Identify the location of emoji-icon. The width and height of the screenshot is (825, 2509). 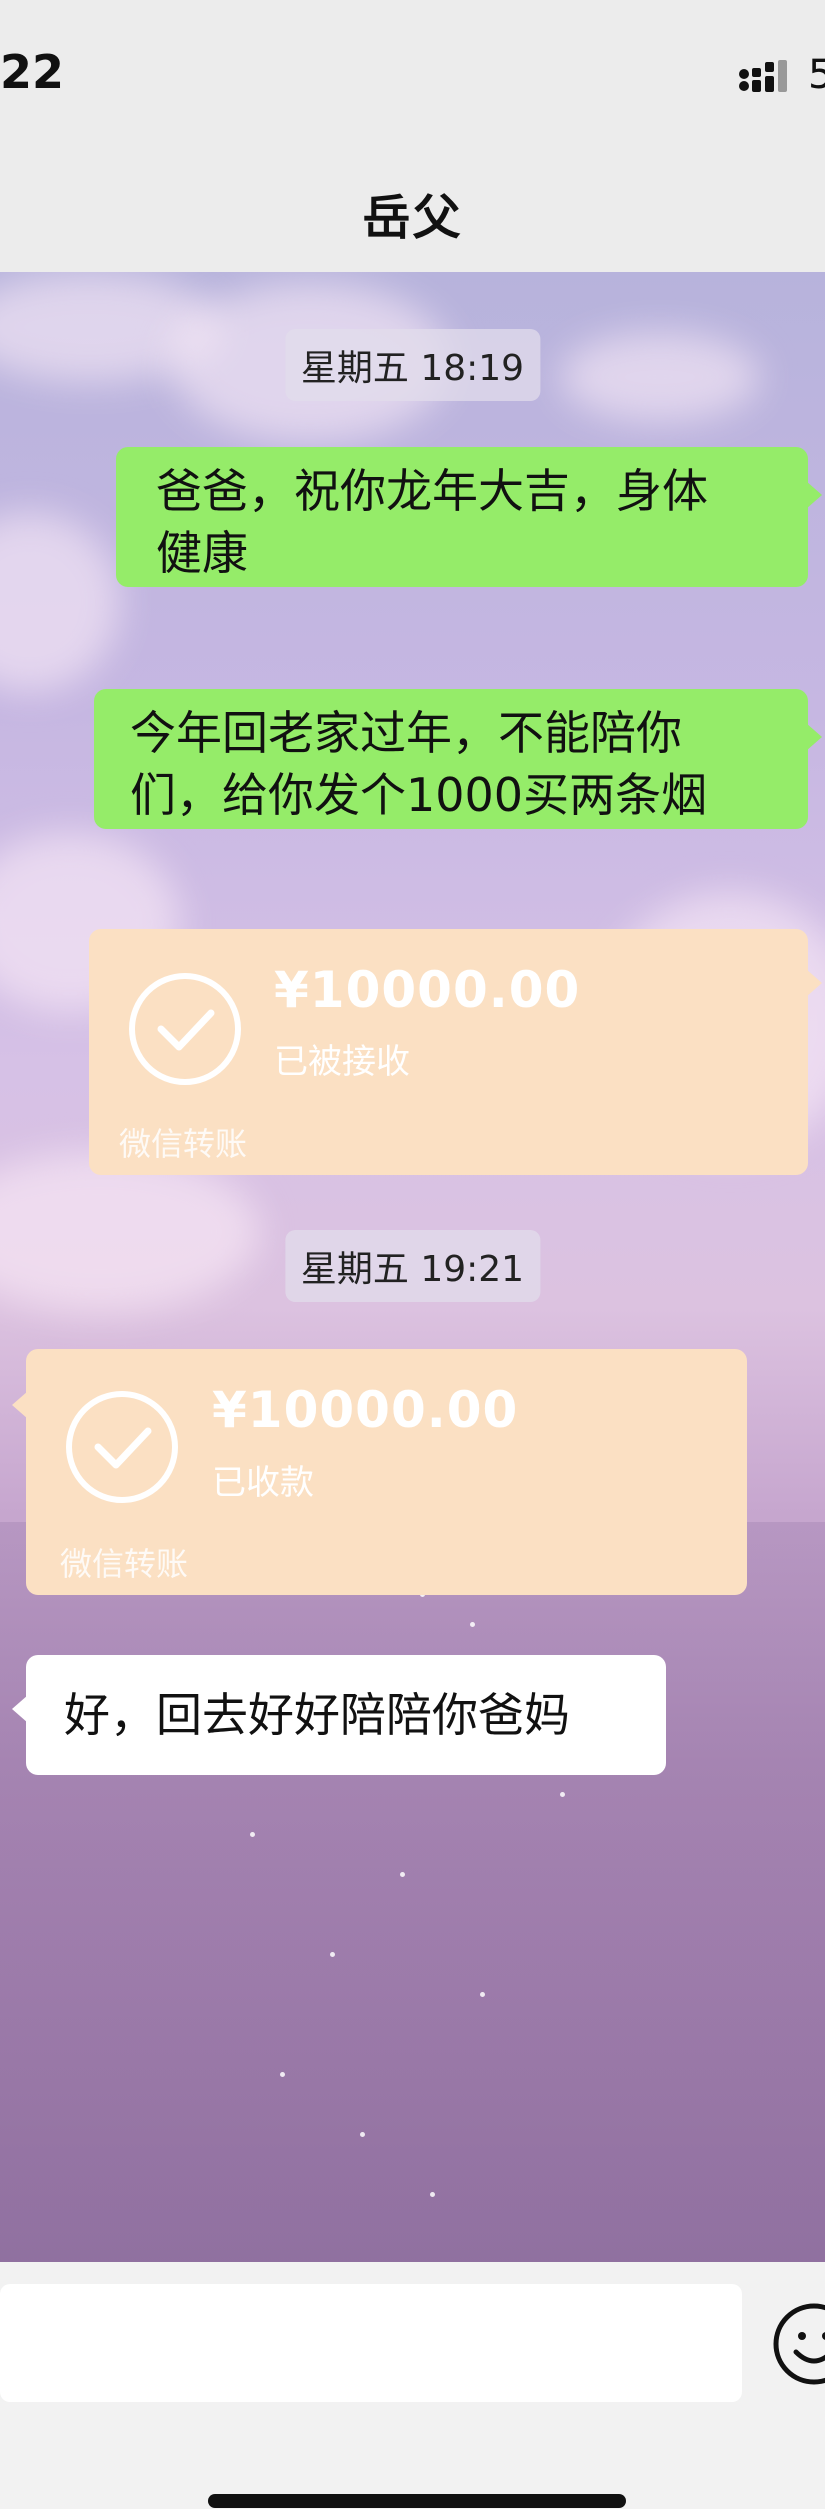
(798, 2344).